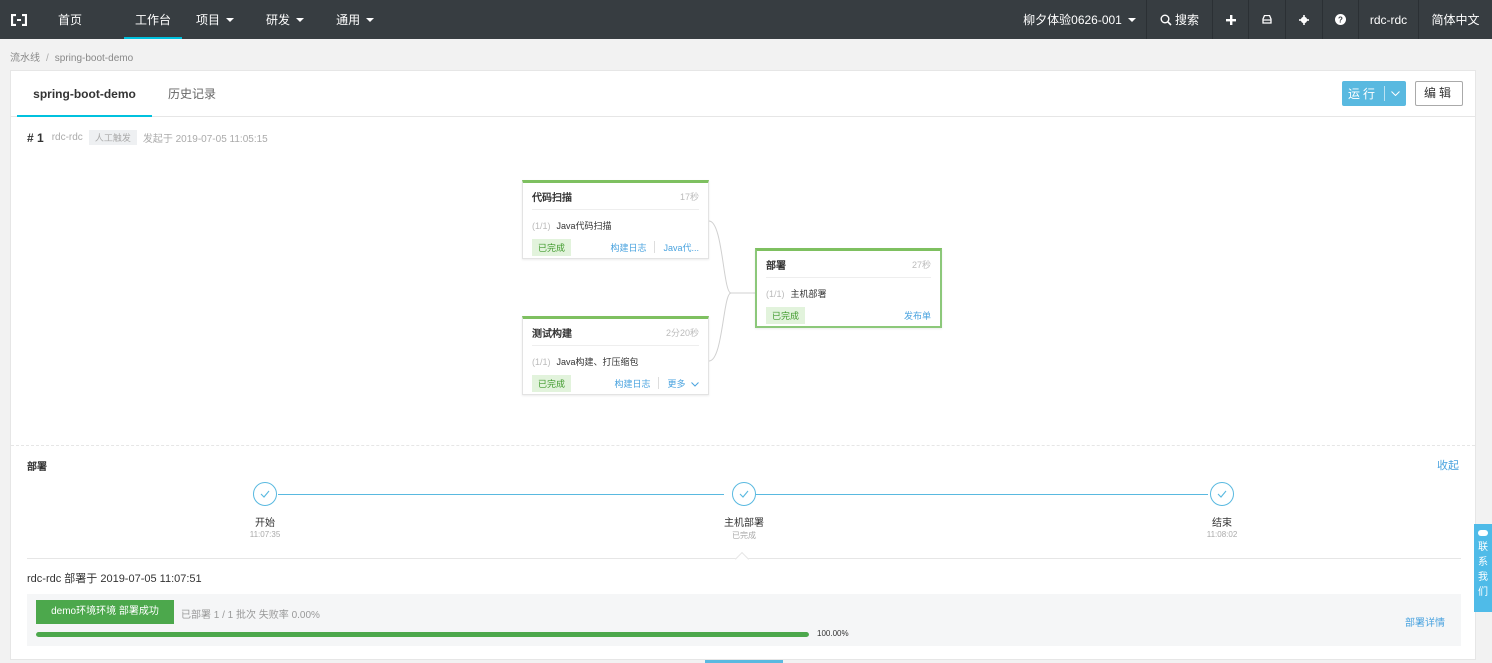 The height and width of the screenshot is (663, 1492). What do you see at coordinates (1222, 534) in the screenshot?
I see `step-sub: 11:08:02` at bounding box center [1222, 534].